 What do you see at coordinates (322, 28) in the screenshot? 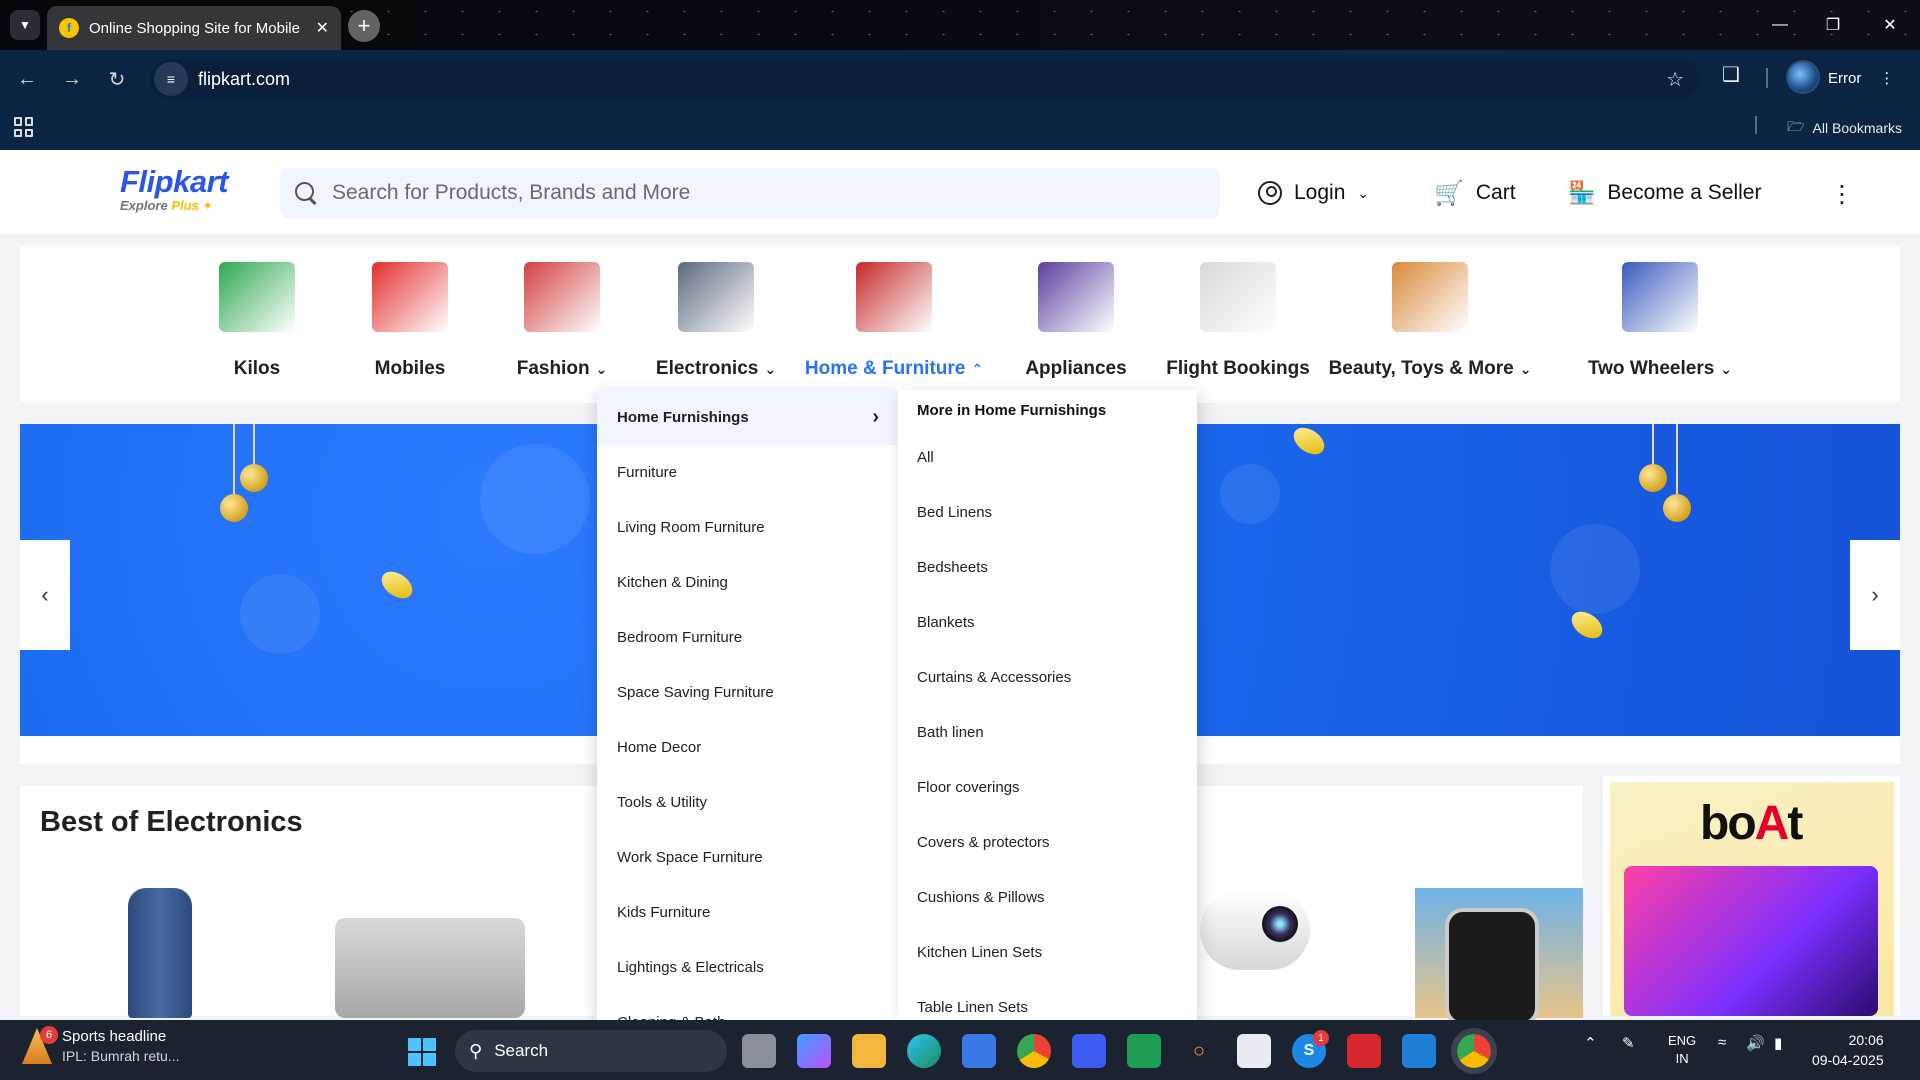
I see `tab-close-icon: ✕` at bounding box center [322, 28].